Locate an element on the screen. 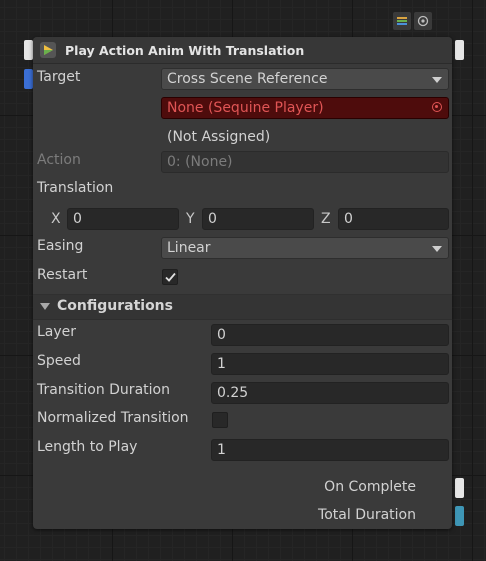 Image resolution: width=486 pixels, height=561 pixels. y-axis-label: Y is located at coordinates (190, 219).